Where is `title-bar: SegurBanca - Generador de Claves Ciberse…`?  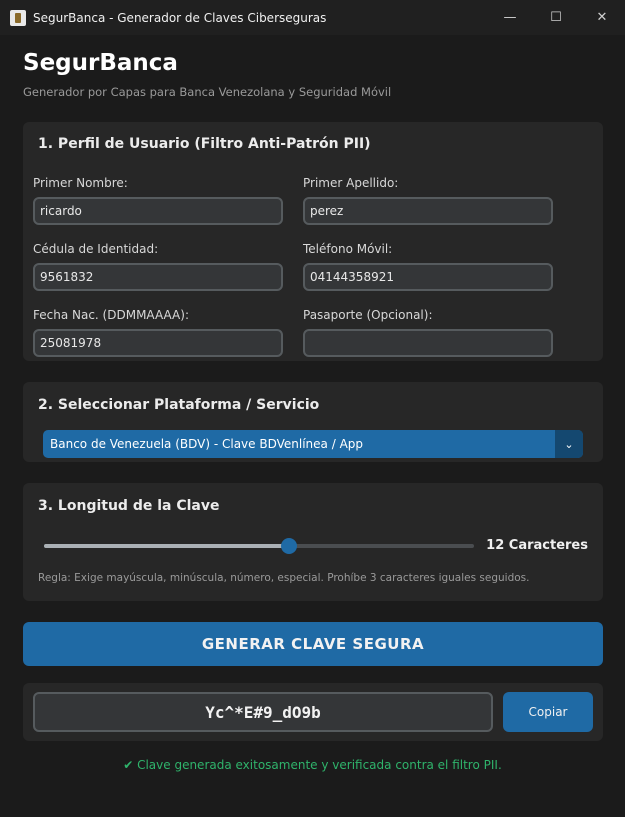 title-bar: SegurBanca - Generador de Claves Ciberse… is located at coordinates (312, 17).